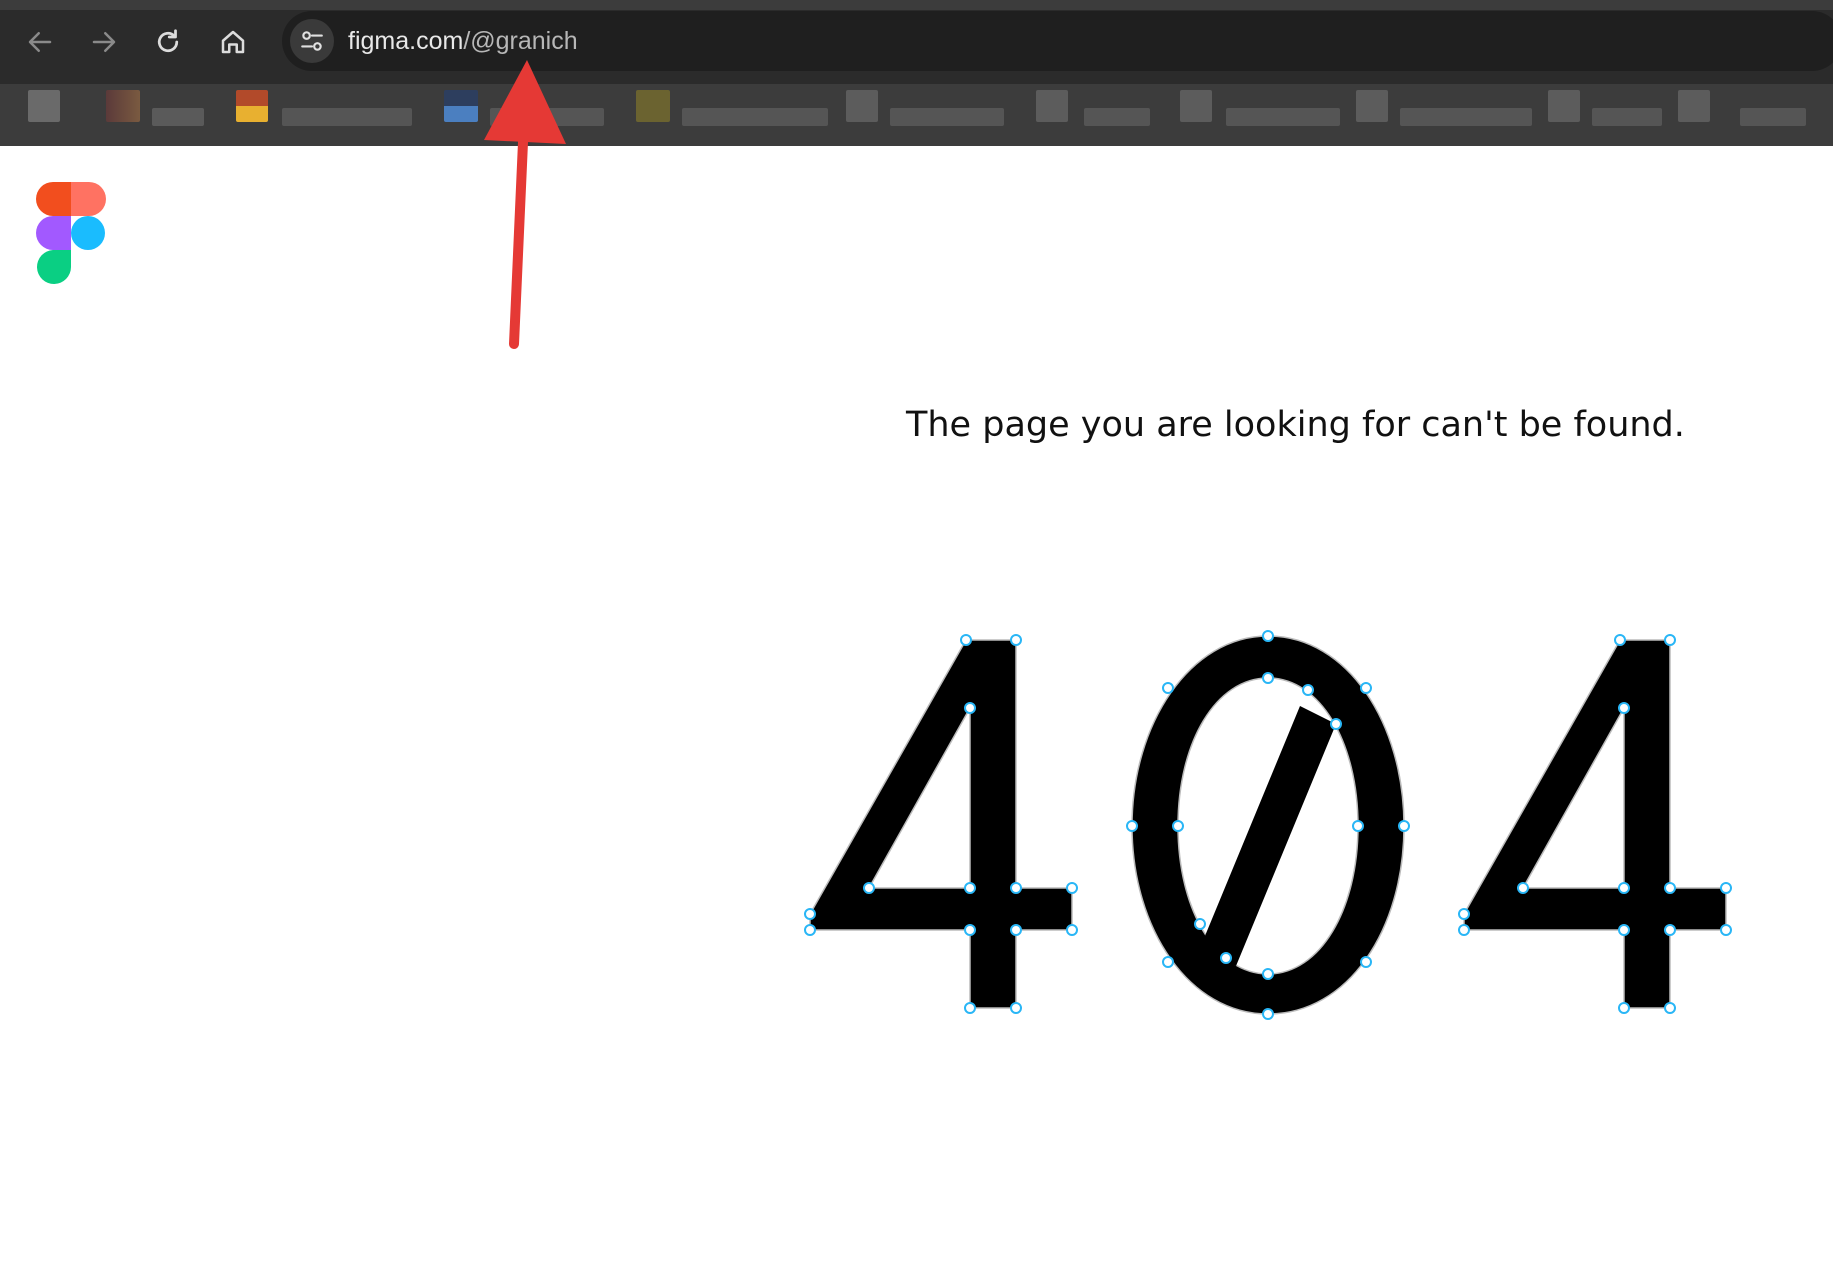 The height and width of the screenshot is (1283, 1833). Describe the element at coordinates (40, 42) in the screenshot. I see `back-arrow-icon` at that location.